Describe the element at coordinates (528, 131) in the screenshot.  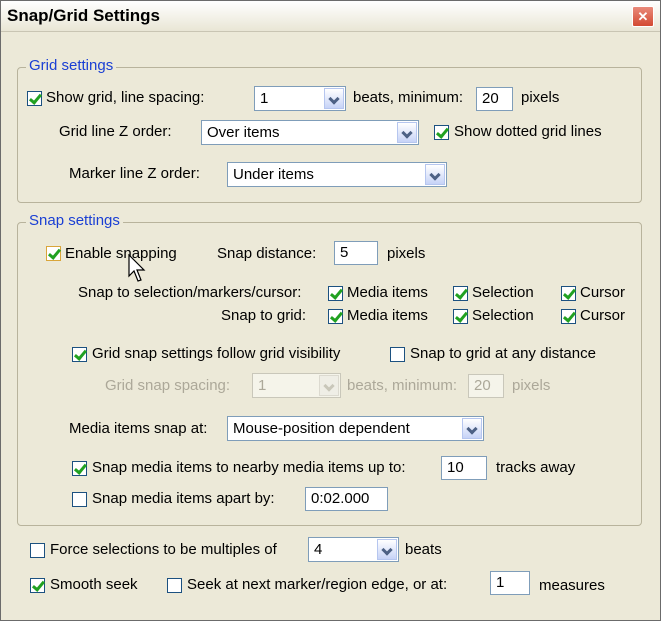
I see `show-dotted-label: Show dotted grid lines` at that location.